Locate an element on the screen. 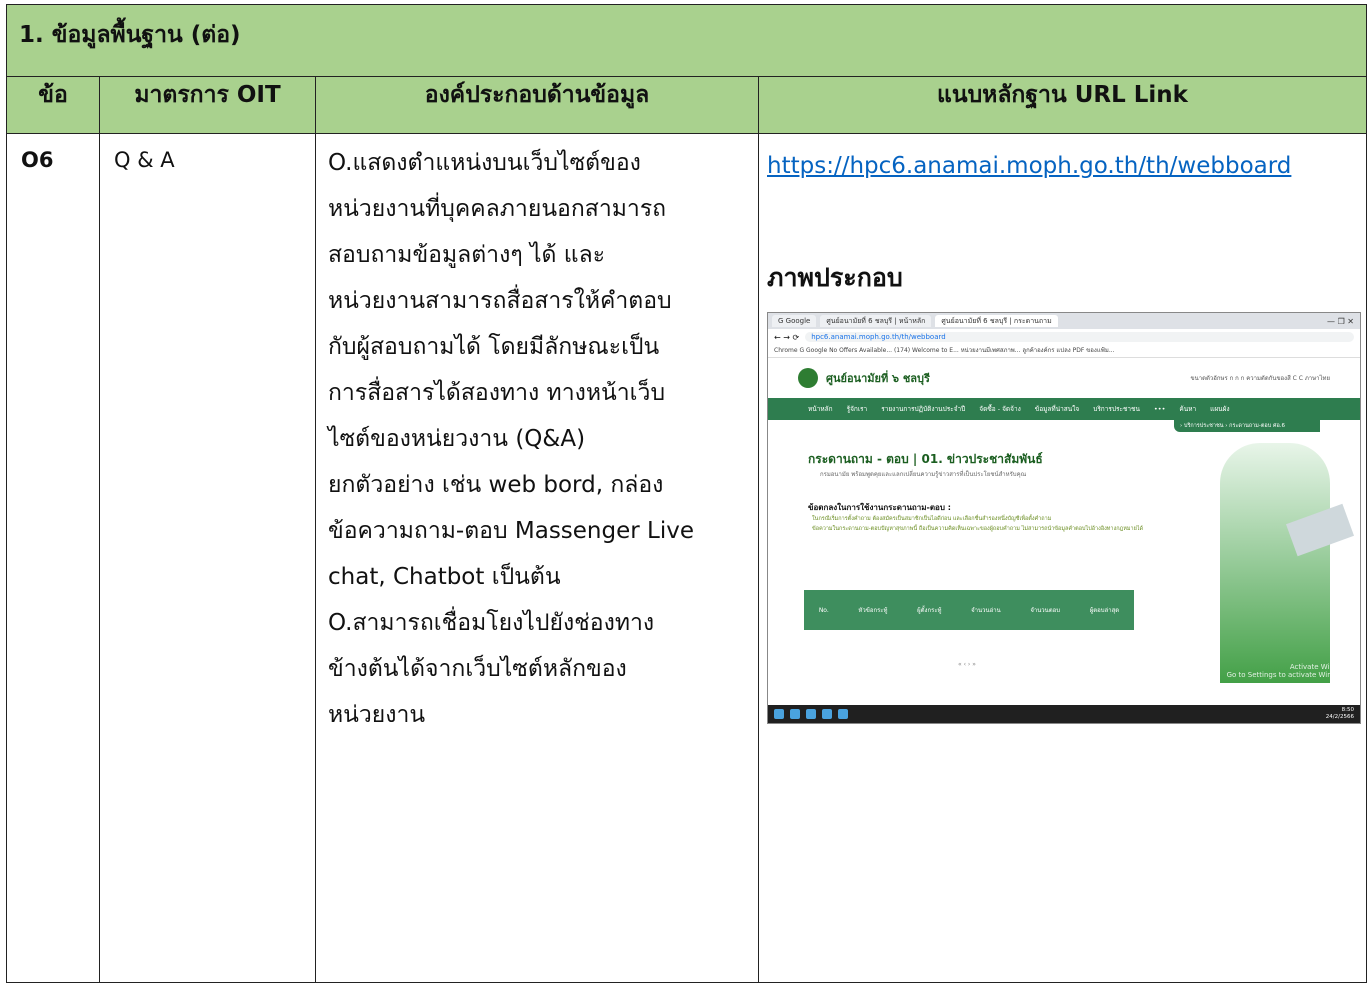 The height and width of the screenshot is (983, 1372). row-measure: Q & A is located at coordinates (207, 558).